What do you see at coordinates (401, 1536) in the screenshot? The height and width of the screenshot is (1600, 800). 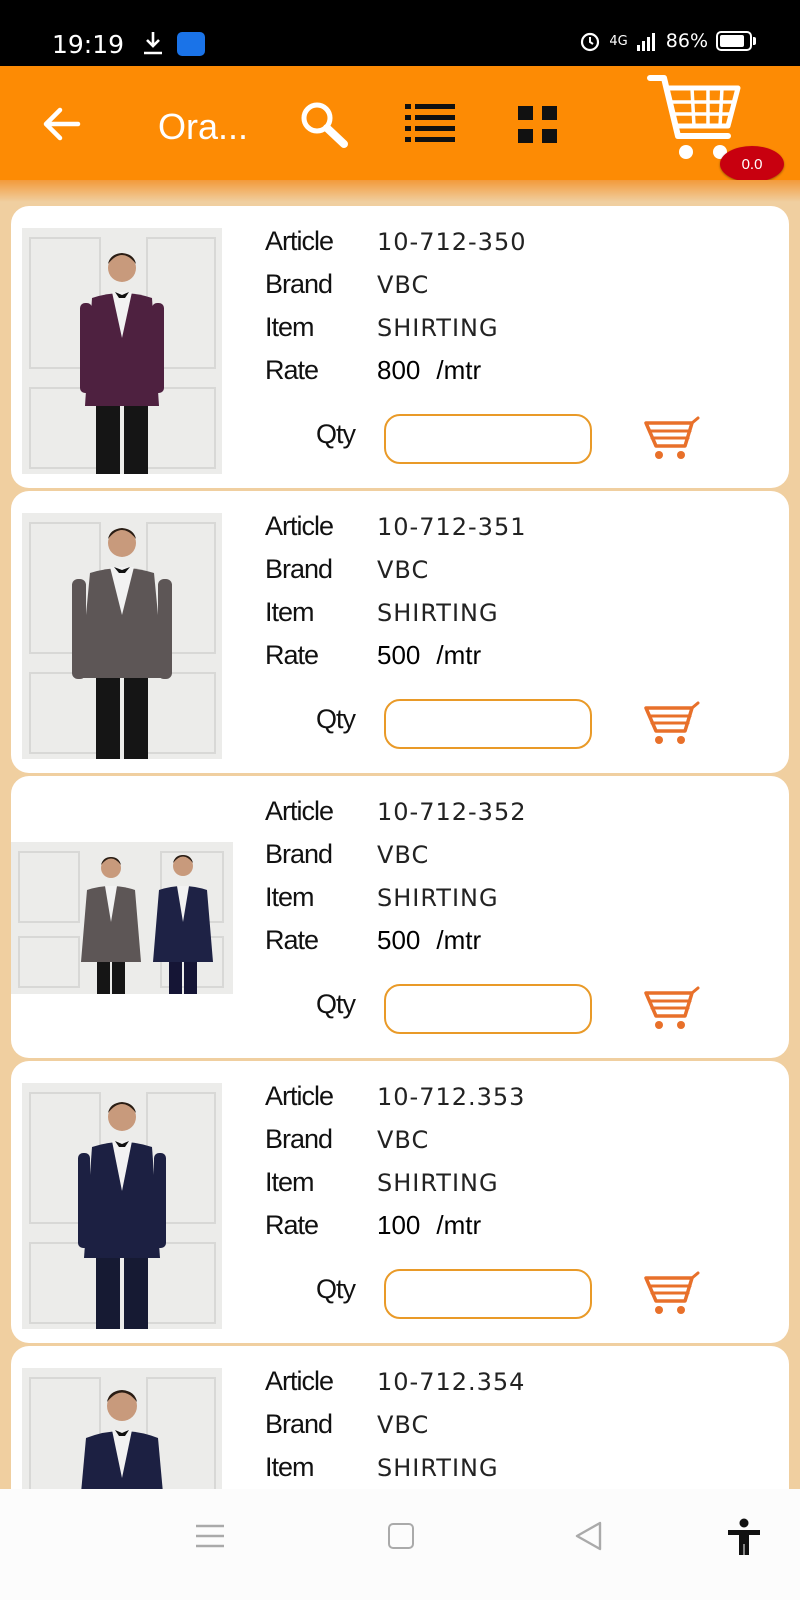 I see `home-icon` at bounding box center [401, 1536].